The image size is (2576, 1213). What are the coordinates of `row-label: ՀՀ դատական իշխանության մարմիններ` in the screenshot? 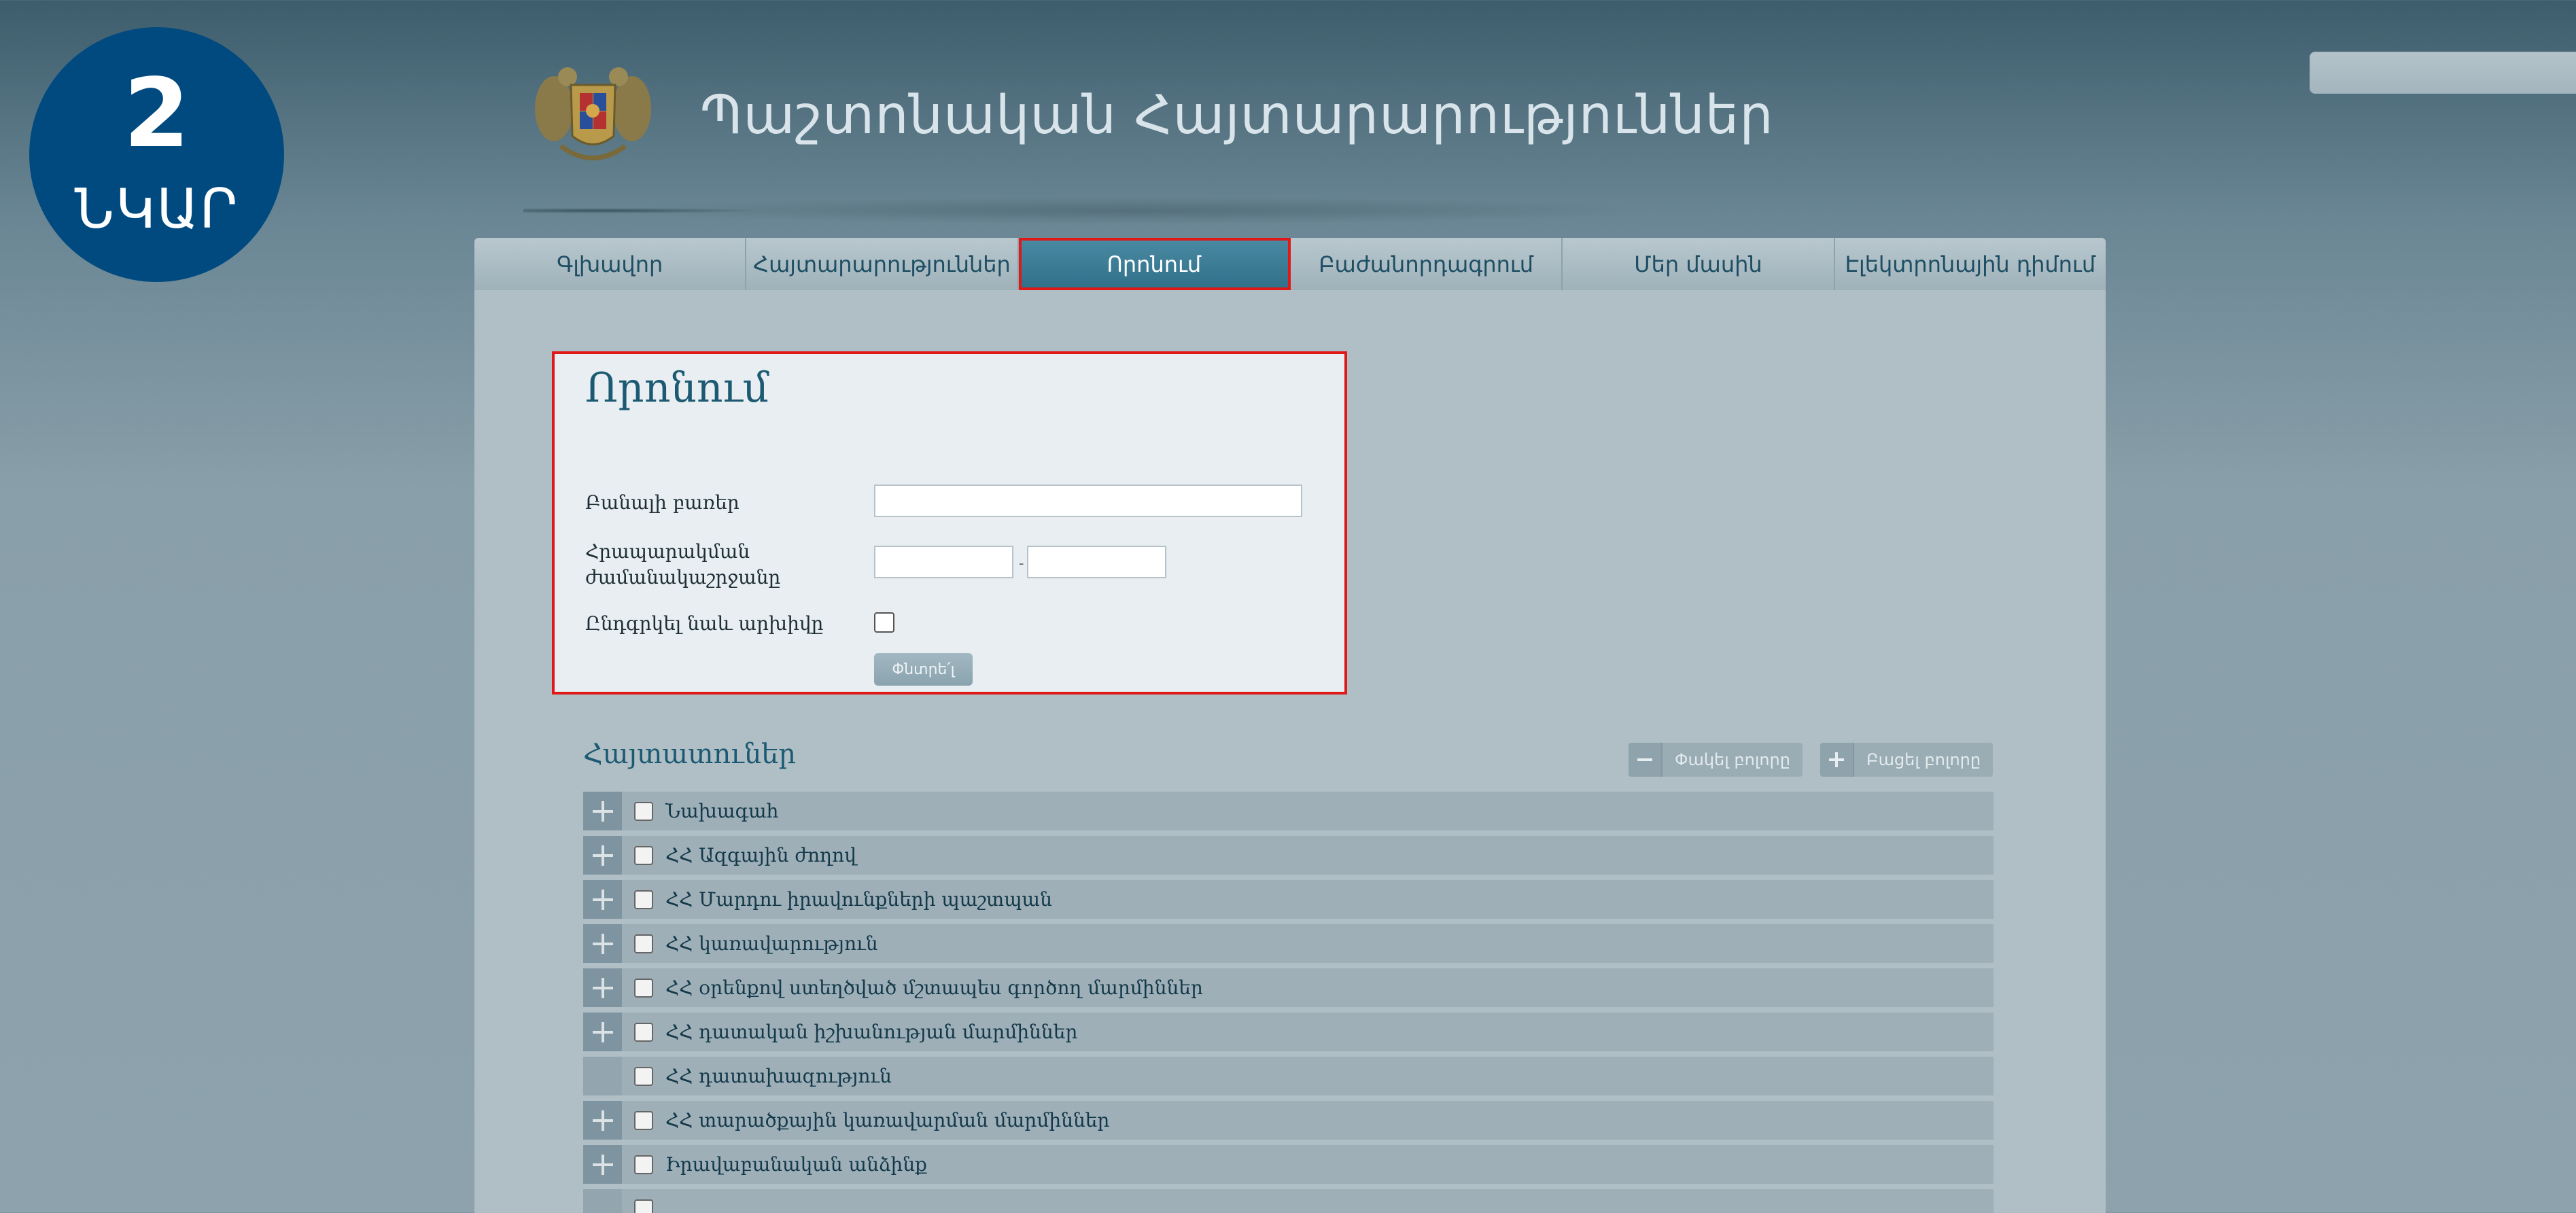 It's located at (871, 1032).